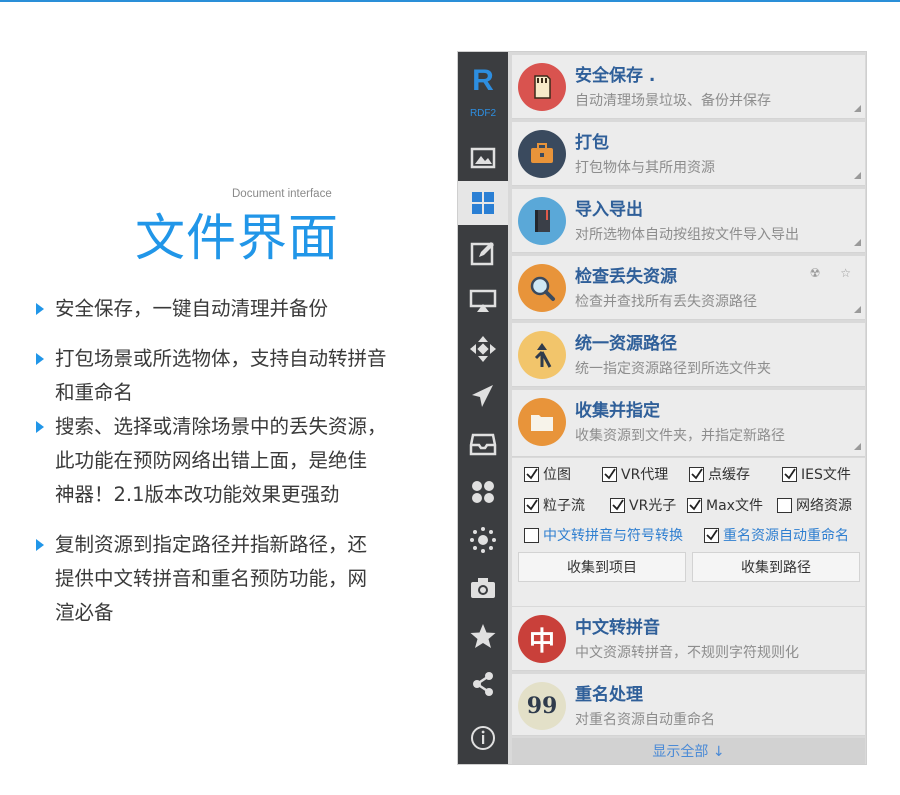 This screenshot has height=795, width=900. I want to click on card-import-export: 导入导出 对所选物体自动按组按文件导入导出, so click(688, 221).